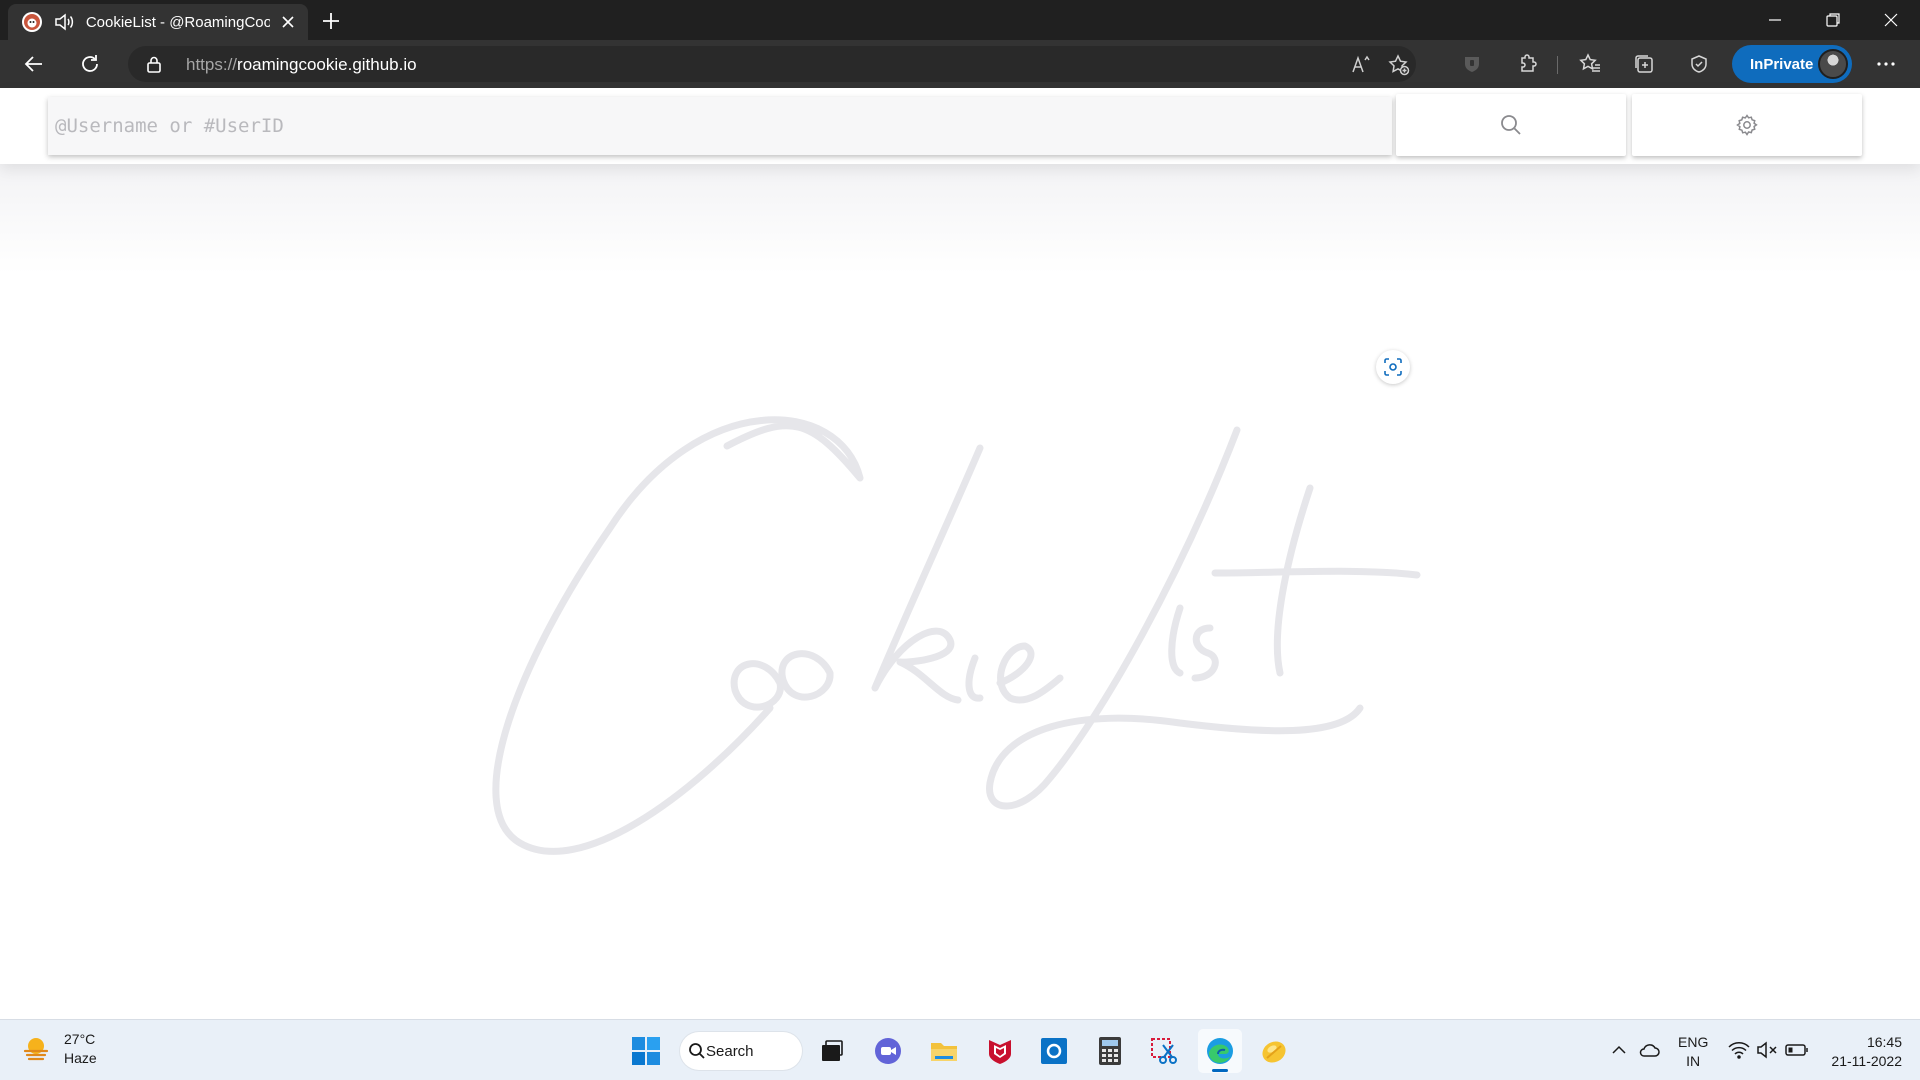 This screenshot has height=1080, width=1920. I want to click on system-clock: 16:45 21-11-2022, so click(1864, 1052).